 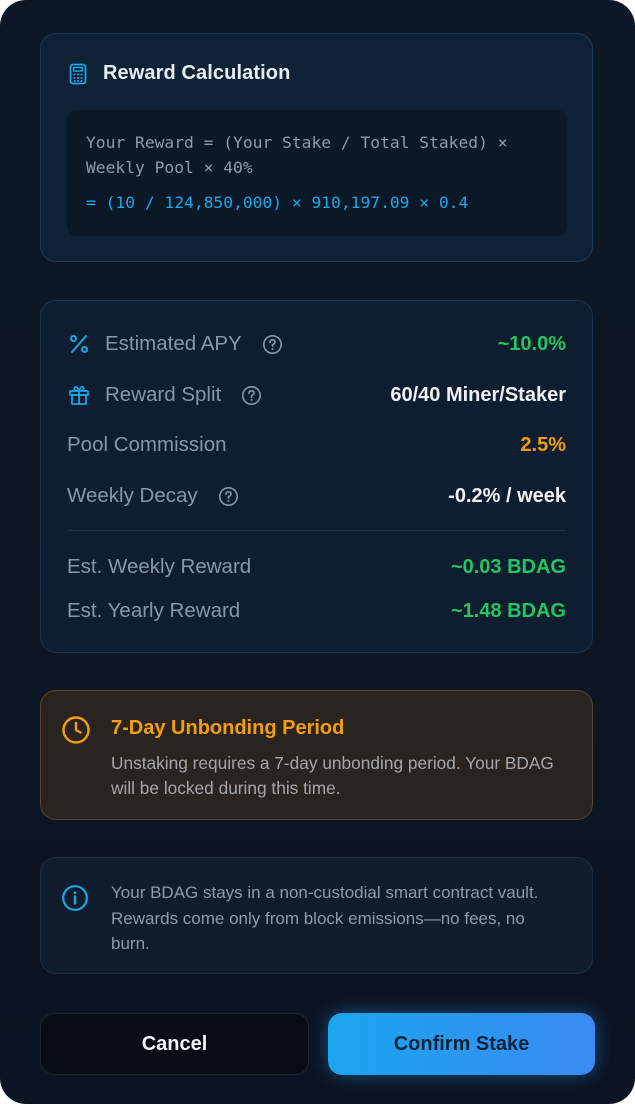 I want to click on stat-label-reward-split: Reward Split, so click(x=163, y=394).